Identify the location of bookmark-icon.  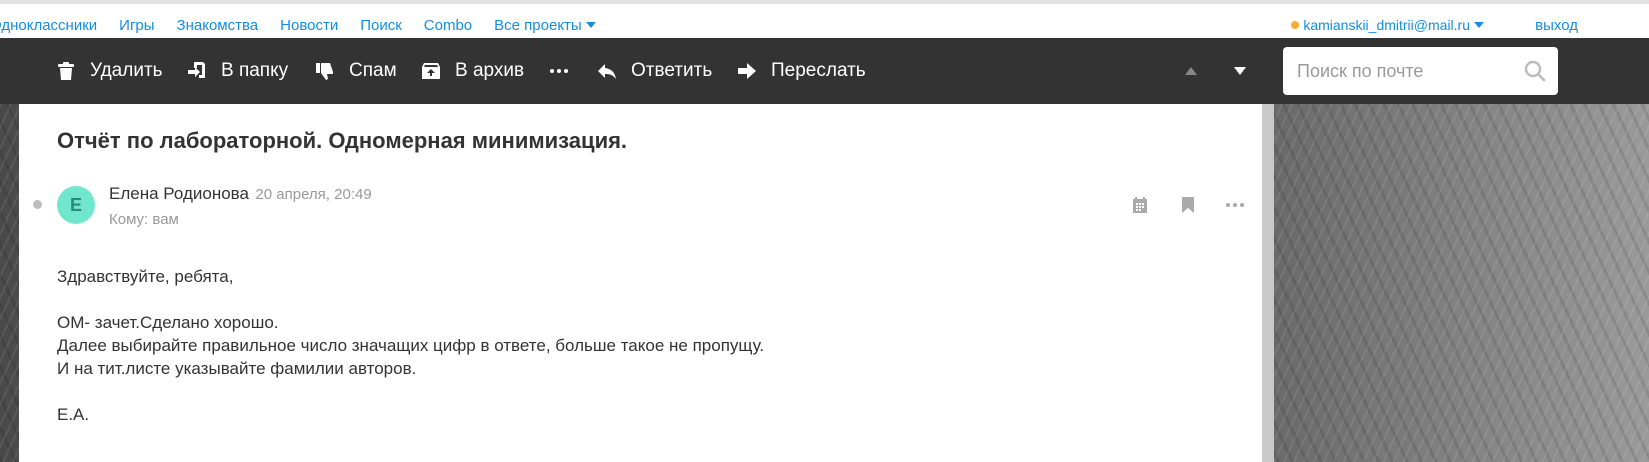
(1188, 205).